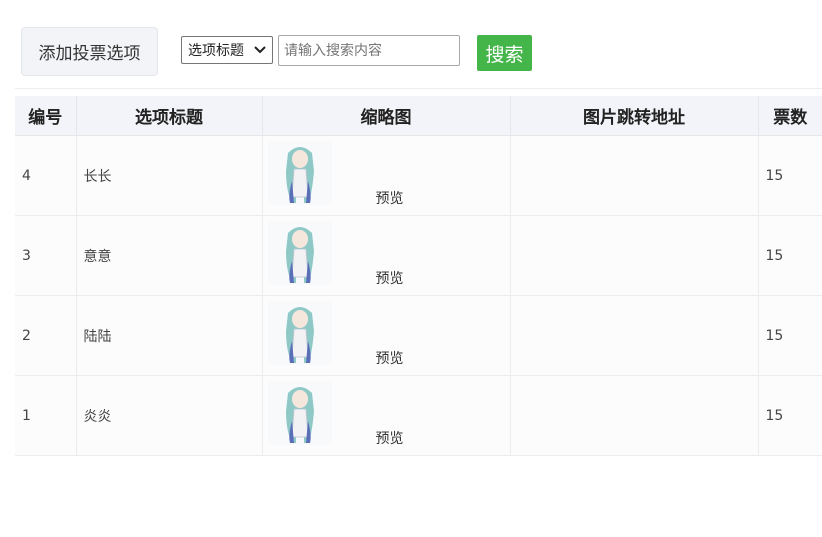 The width and height of the screenshot is (822, 537). I want to click on table-row: 2 陆陆 预览 15, so click(418, 335).